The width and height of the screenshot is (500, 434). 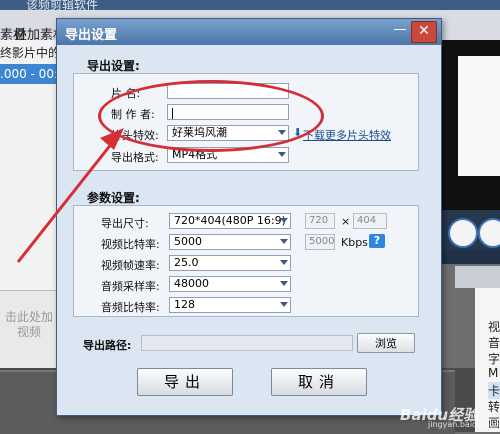 I want to click on dialog-title: 导出设置, so click(x=91, y=35).